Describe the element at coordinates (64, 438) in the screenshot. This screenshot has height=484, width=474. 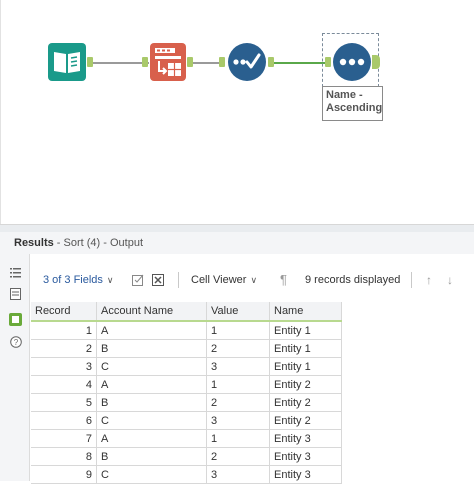
I see `cell-record: 7` at that location.